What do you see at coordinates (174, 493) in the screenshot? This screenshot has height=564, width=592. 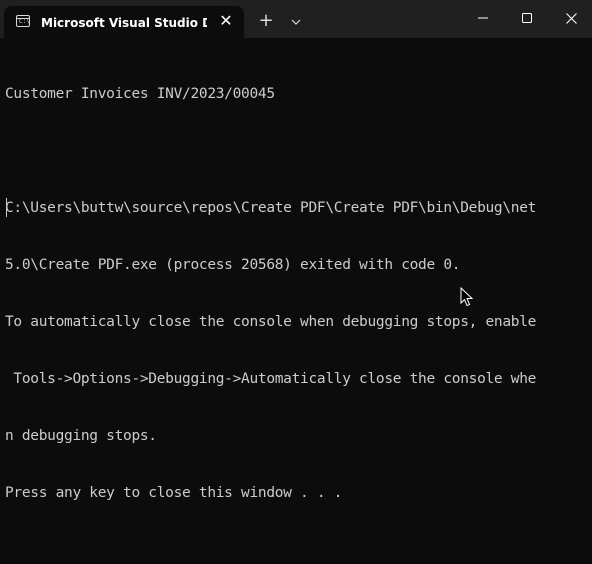 I see `console-line: Press any key to close this window . . .` at bounding box center [174, 493].